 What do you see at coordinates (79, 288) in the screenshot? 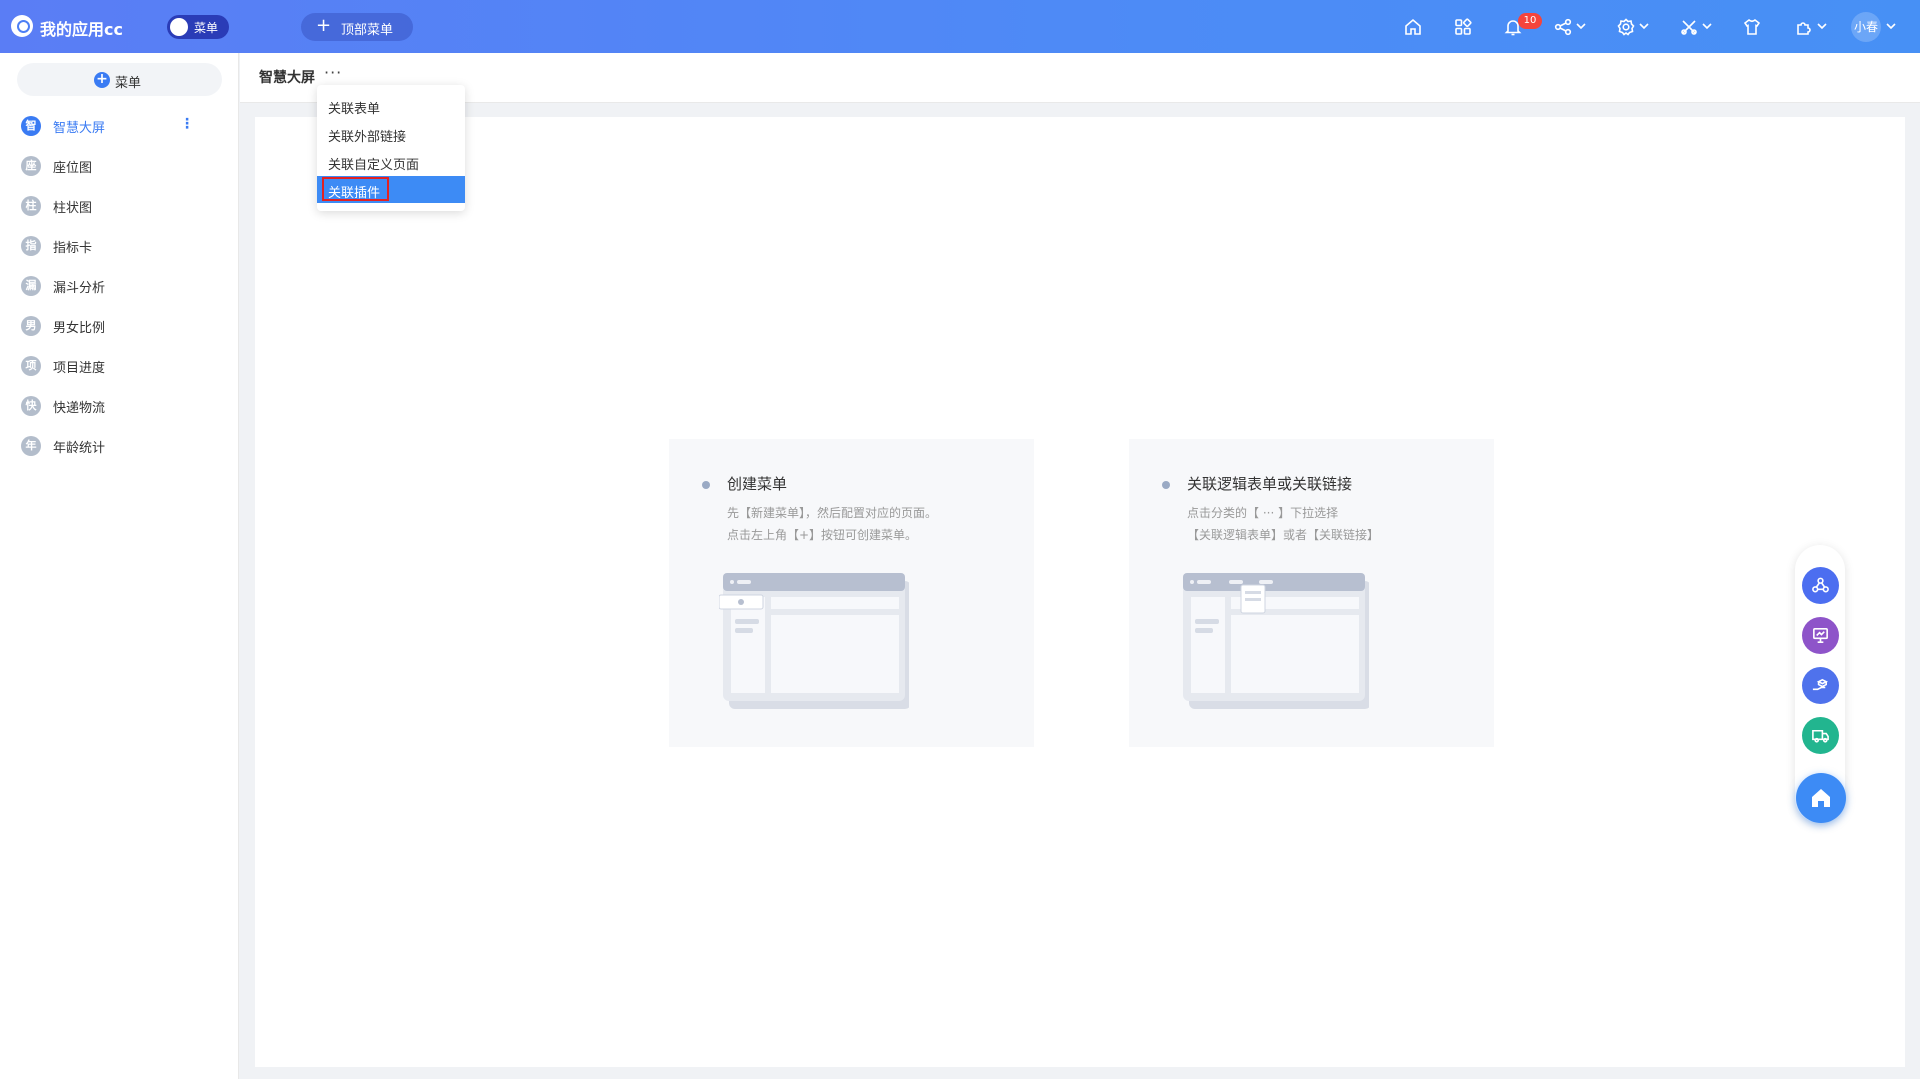
I see `sidebar-item-label: 漏斗分析` at bounding box center [79, 288].